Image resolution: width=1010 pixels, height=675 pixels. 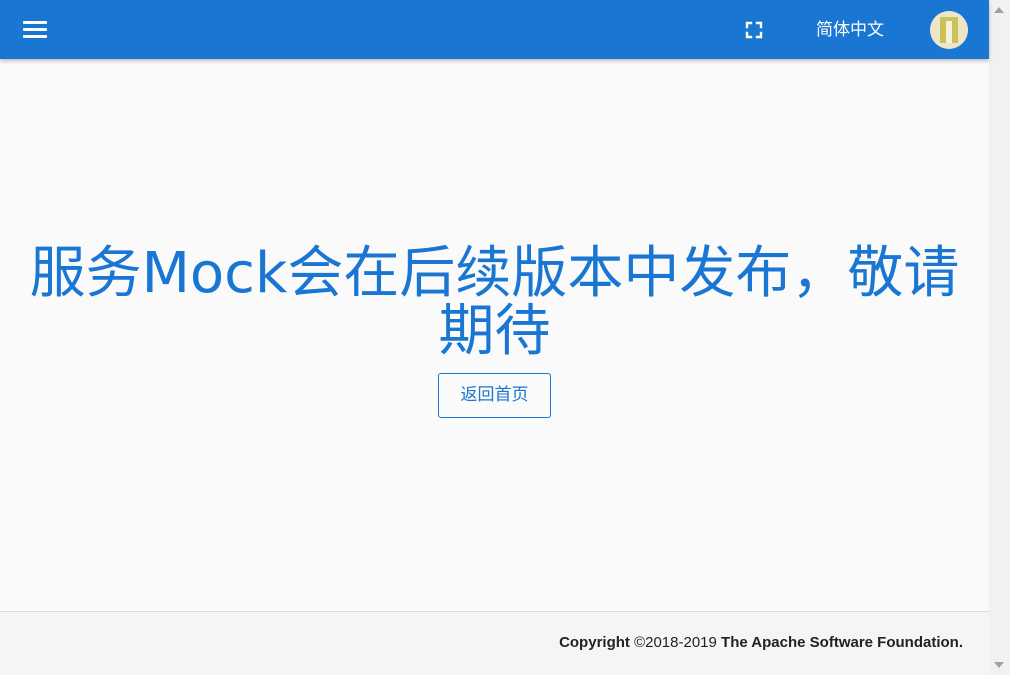 I want to click on scroll-up-arrow-icon, so click(x=999, y=10).